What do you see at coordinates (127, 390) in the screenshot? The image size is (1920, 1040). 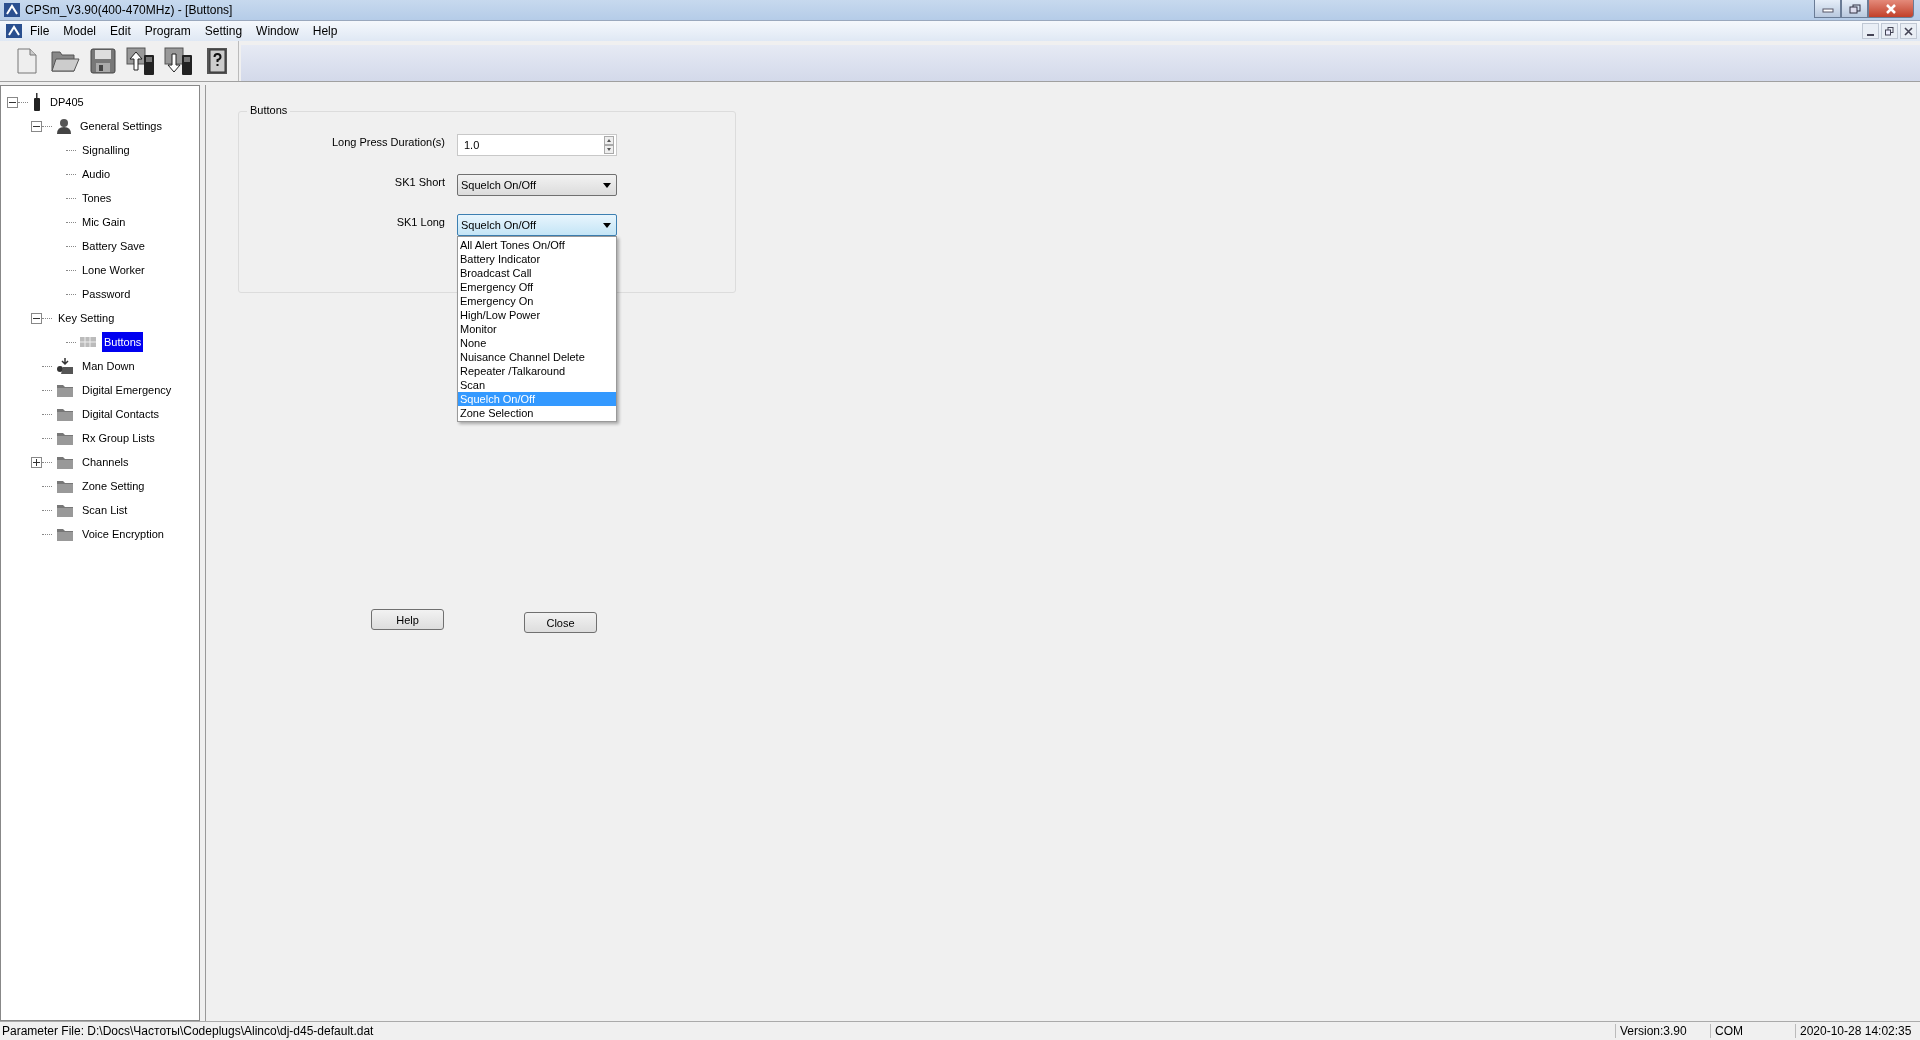 I see `tree-item: Digital Emergency` at bounding box center [127, 390].